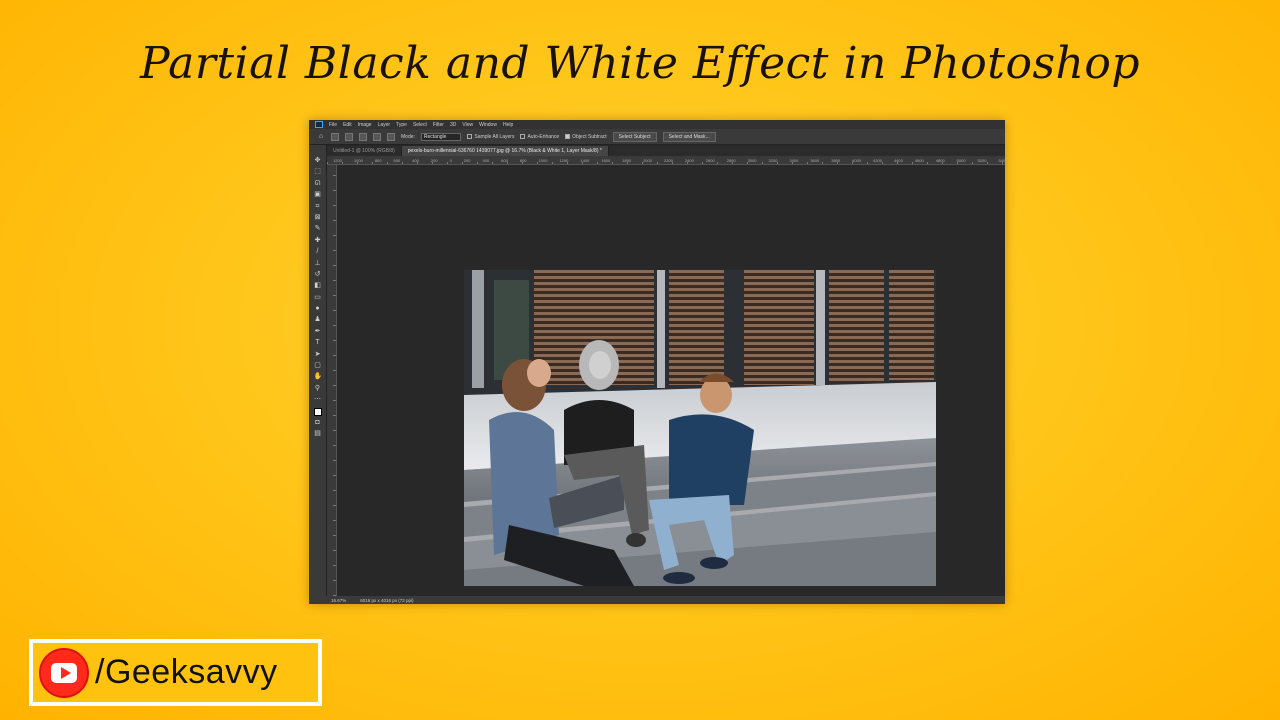  Describe the element at coordinates (317, 411) in the screenshot. I see `color-swatch-icon` at that location.